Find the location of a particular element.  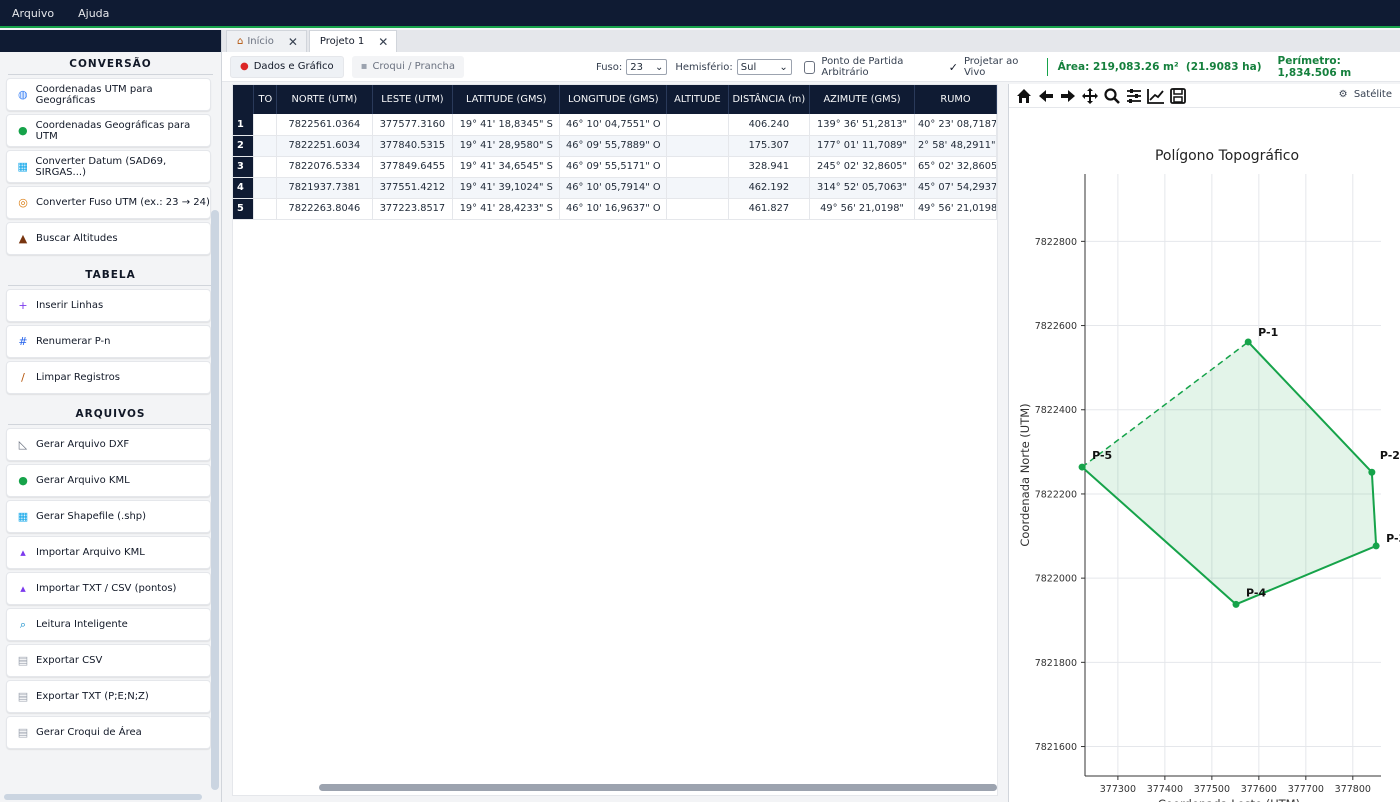

menu-arquivo: Arquivo is located at coordinates (33, 13).